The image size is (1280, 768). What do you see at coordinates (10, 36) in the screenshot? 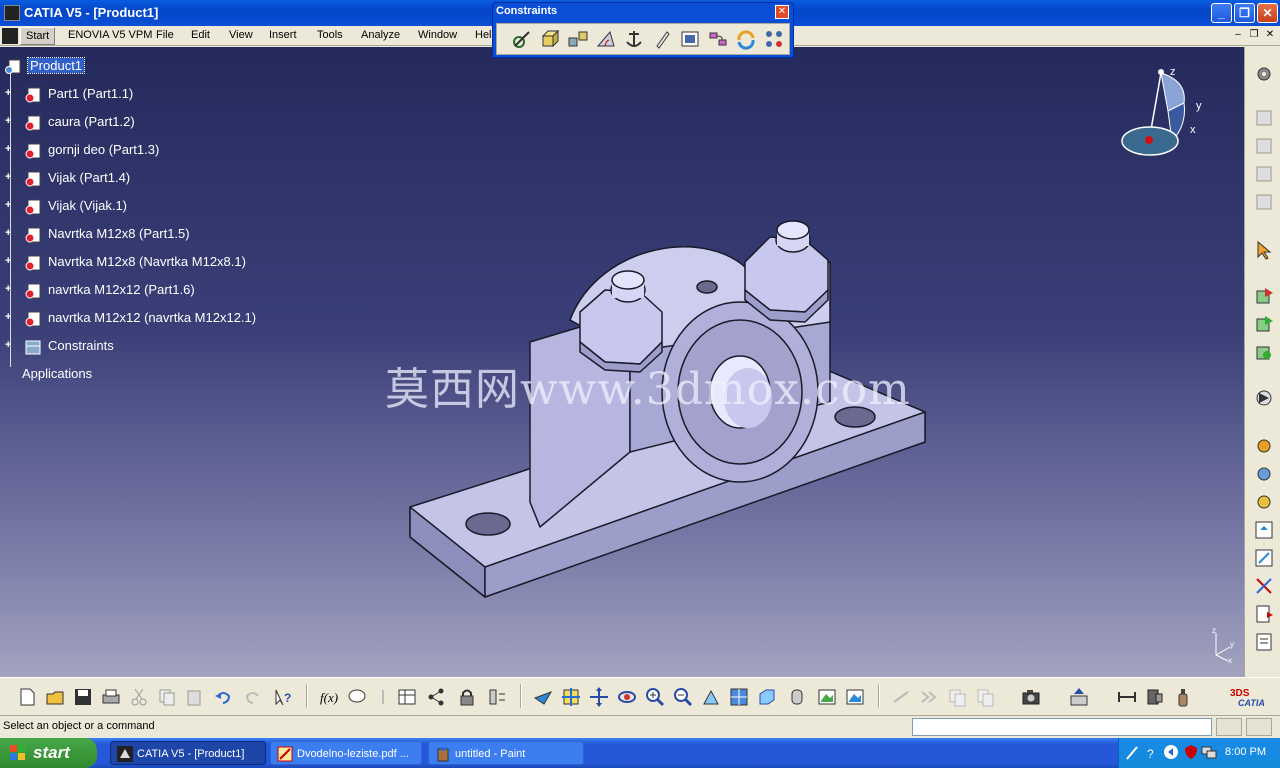
I see `catia-logo-icon` at bounding box center [10, 36].